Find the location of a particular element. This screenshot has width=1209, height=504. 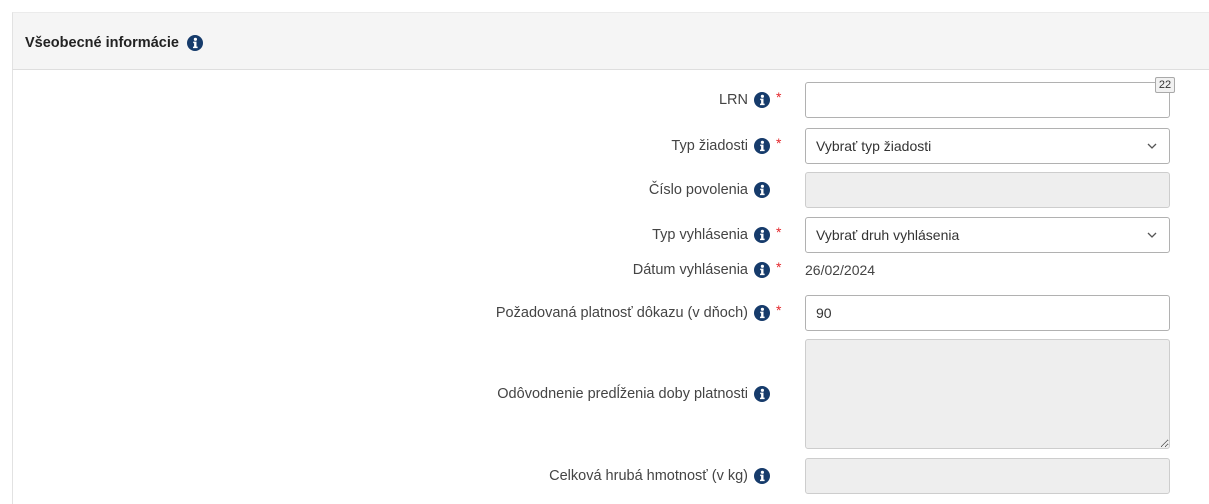

field-label-datum-vyhlasenia: Dátum vyhlásenia is located at coordinates (690, 270).